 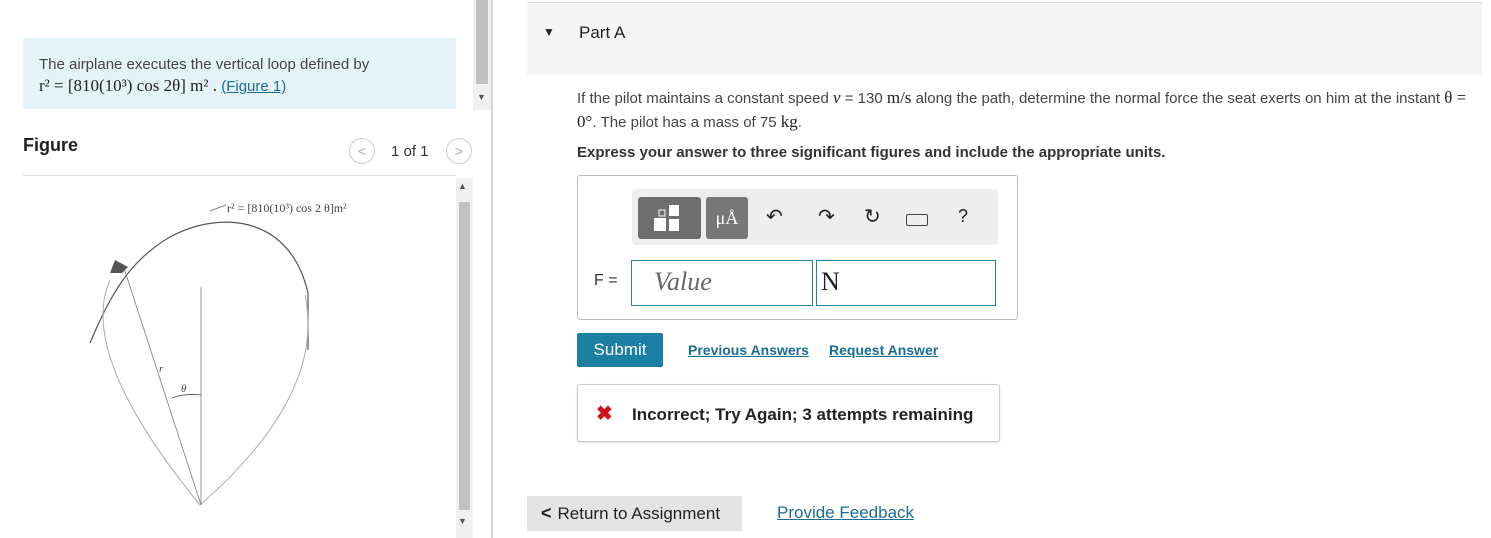 I want to click on r-label: r, so click(x=161, y=369).